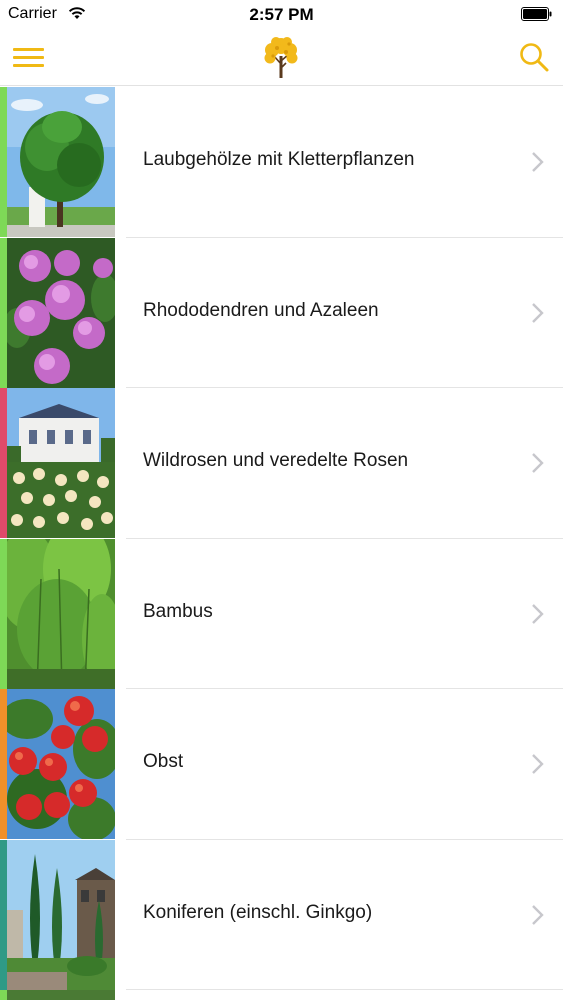  Describe the element at coordinates (28, 49) in the screenshot. I see `hamburger-icon` at that location.